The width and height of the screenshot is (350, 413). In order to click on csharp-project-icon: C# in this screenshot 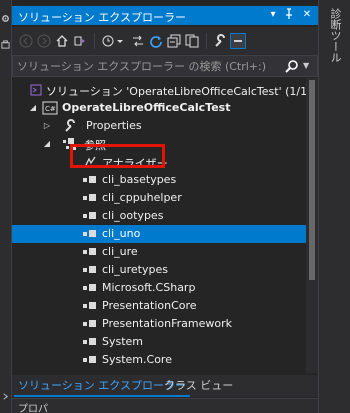, I will do `click(50, 108)`.